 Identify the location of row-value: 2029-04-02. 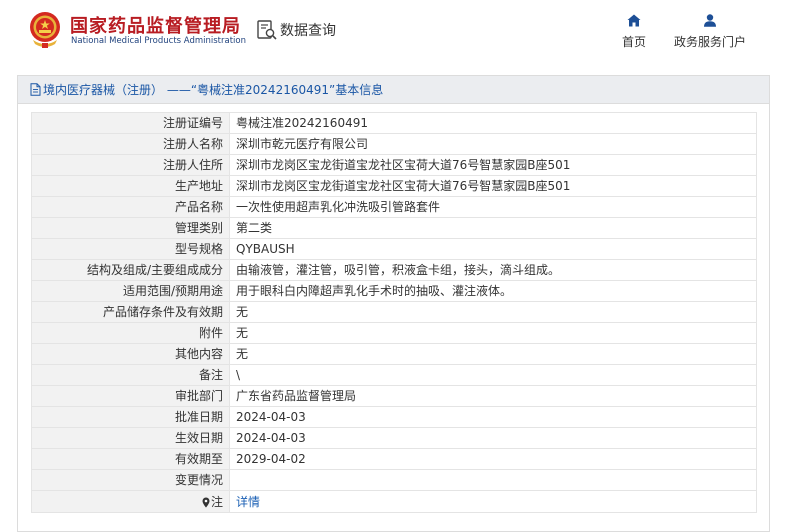
(493, 459).